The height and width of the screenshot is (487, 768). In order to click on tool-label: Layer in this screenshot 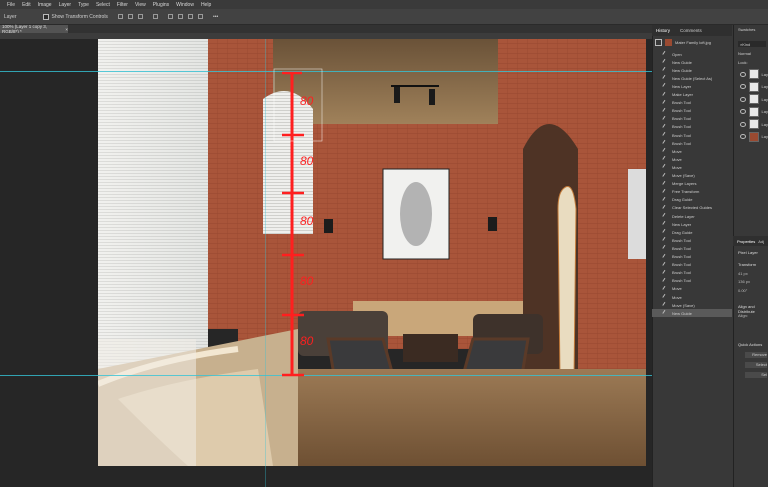, I will do `click(10, 16)`.